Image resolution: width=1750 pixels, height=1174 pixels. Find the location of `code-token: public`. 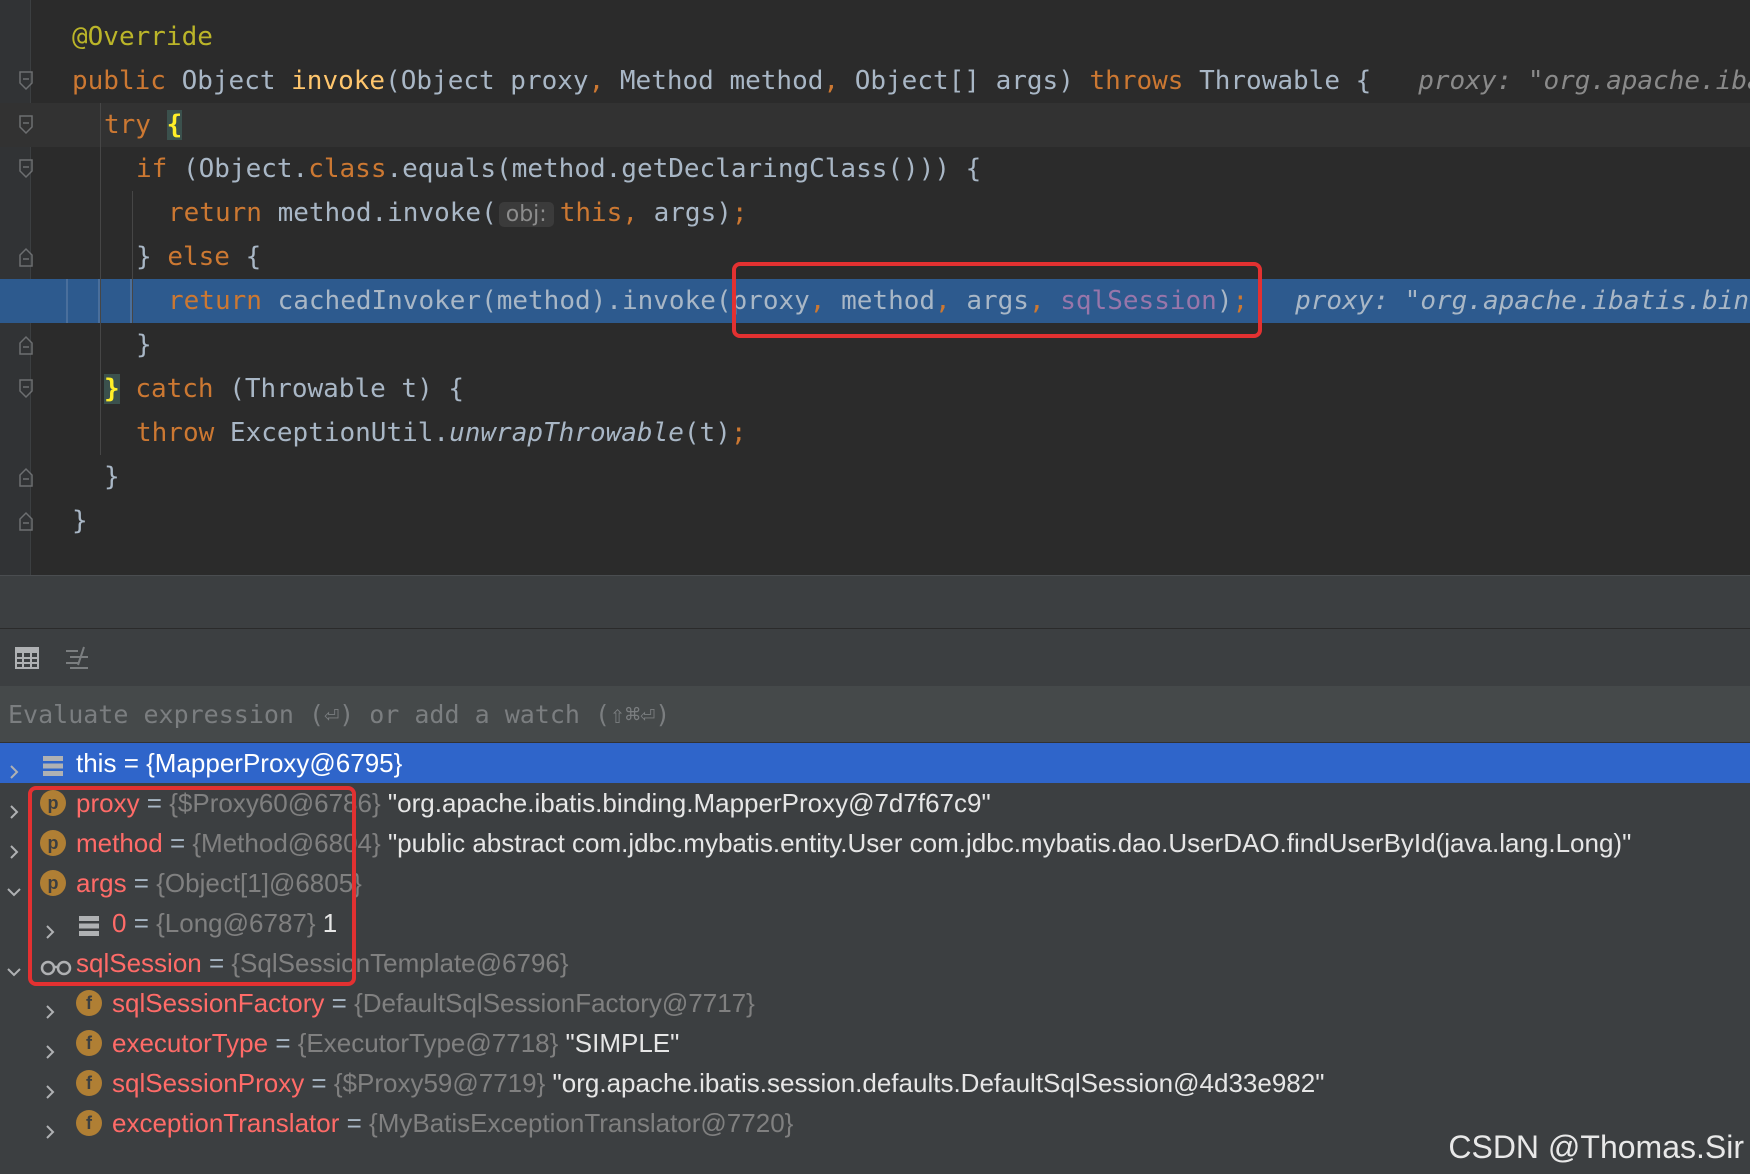

code-token: public is located at coordinates (127, 81).